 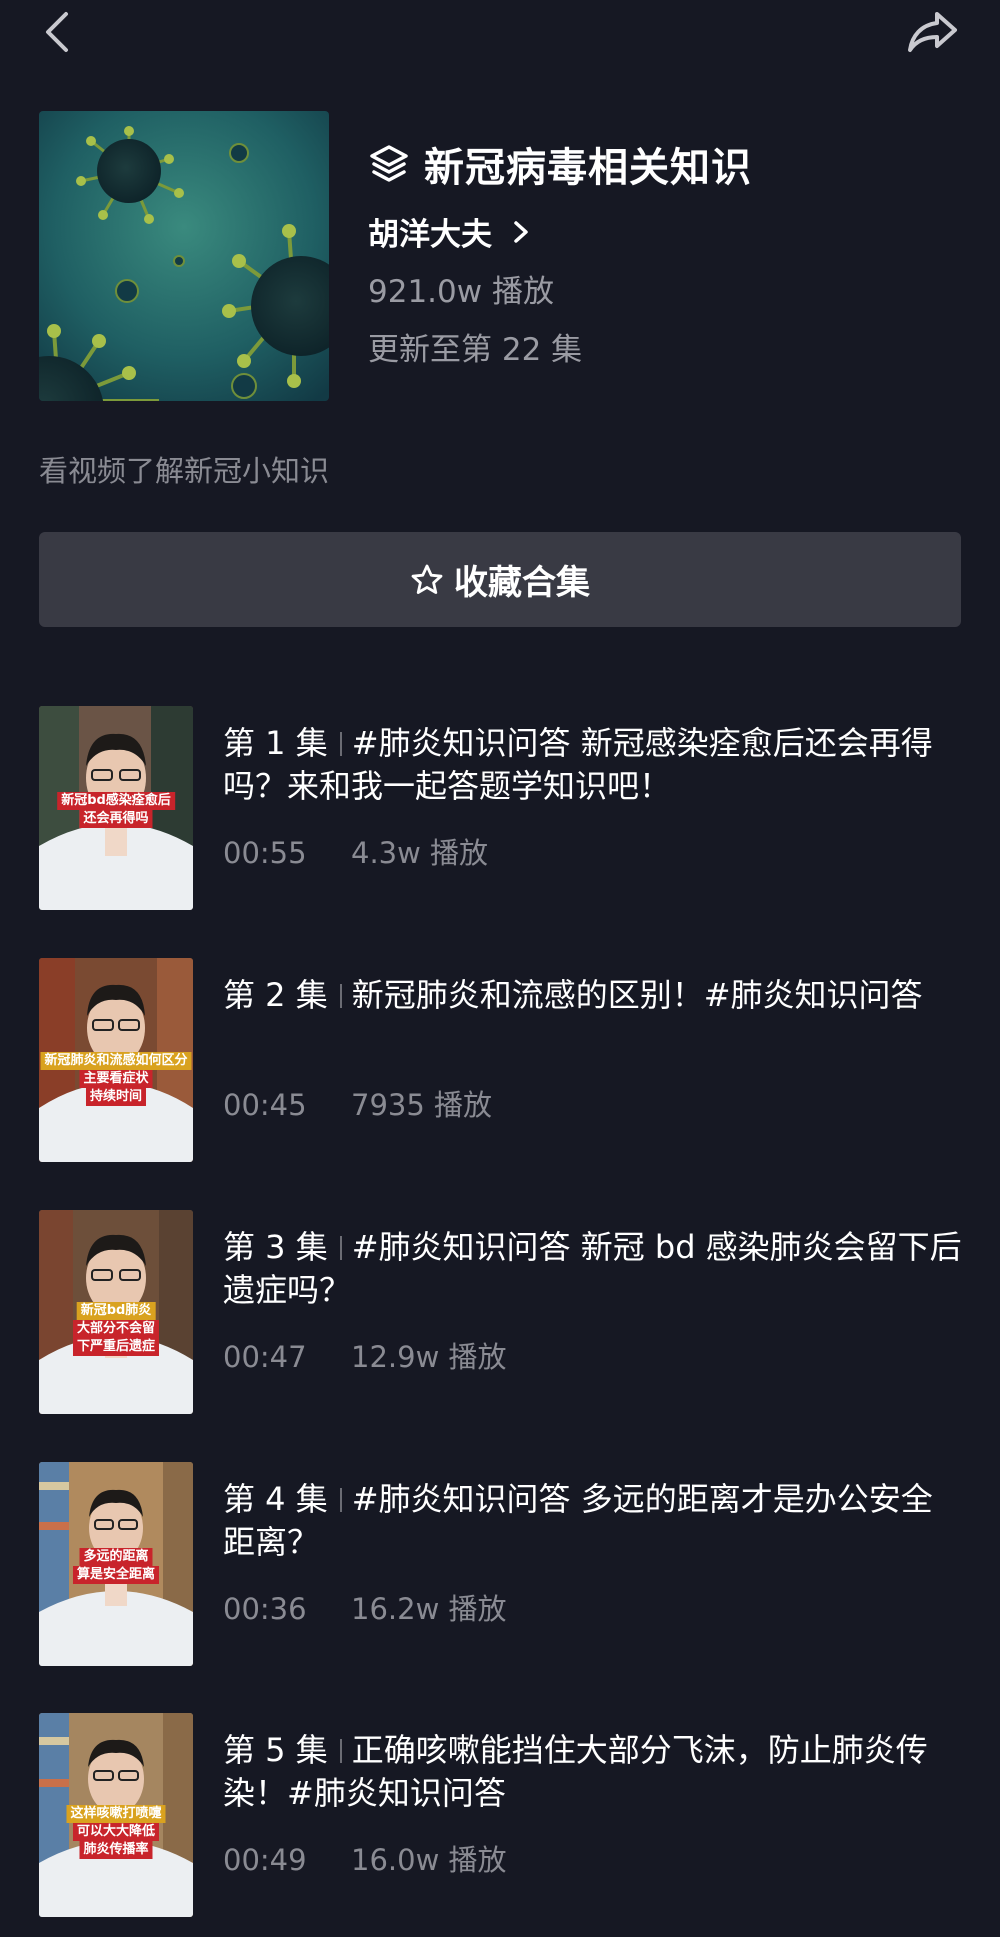 I want to click on back-button, so click(x=58, y=32).